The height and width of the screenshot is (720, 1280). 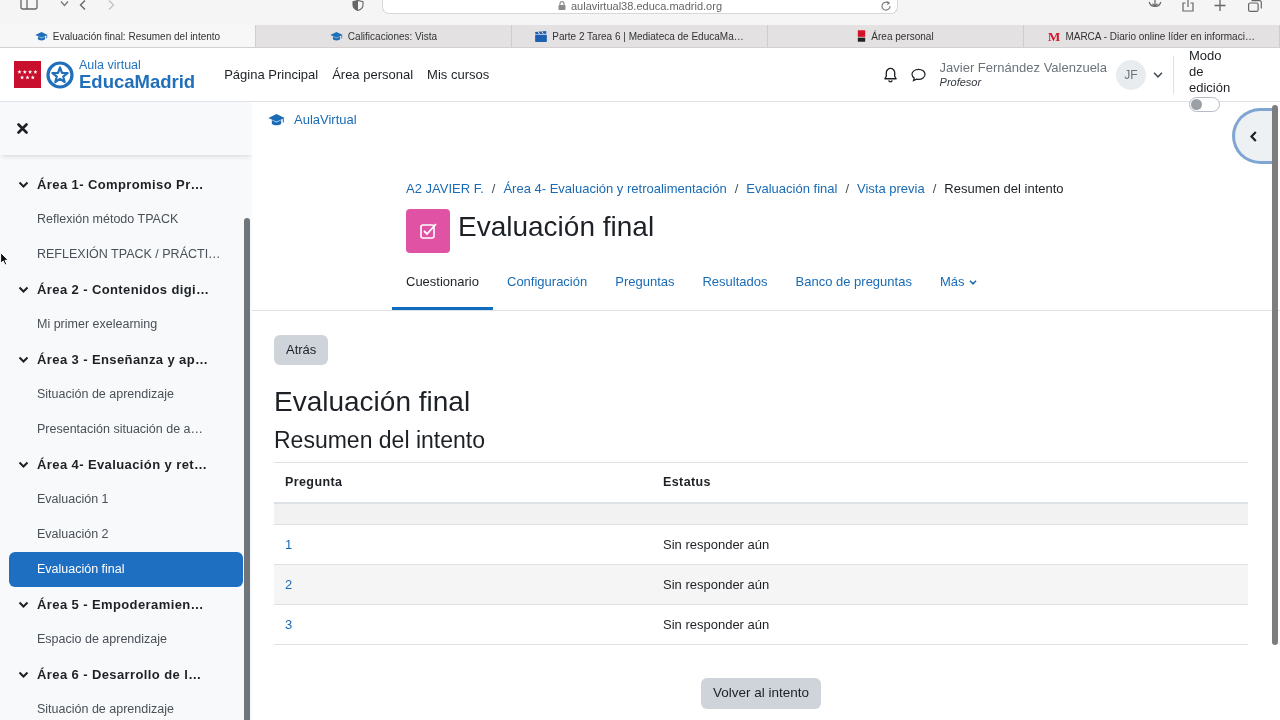 I want to click on sidebar-item: Reflexión método TPACK, so click(x=126, y=219).